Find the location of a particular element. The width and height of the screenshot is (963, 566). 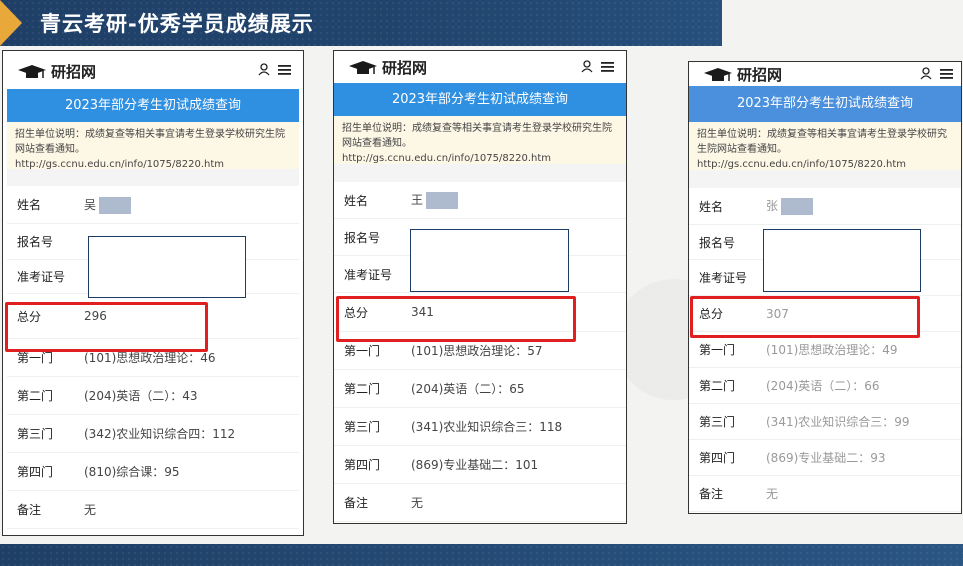

page-title: 青云考研-优秀学员成绩展示 is located at coordinates (177, 24).